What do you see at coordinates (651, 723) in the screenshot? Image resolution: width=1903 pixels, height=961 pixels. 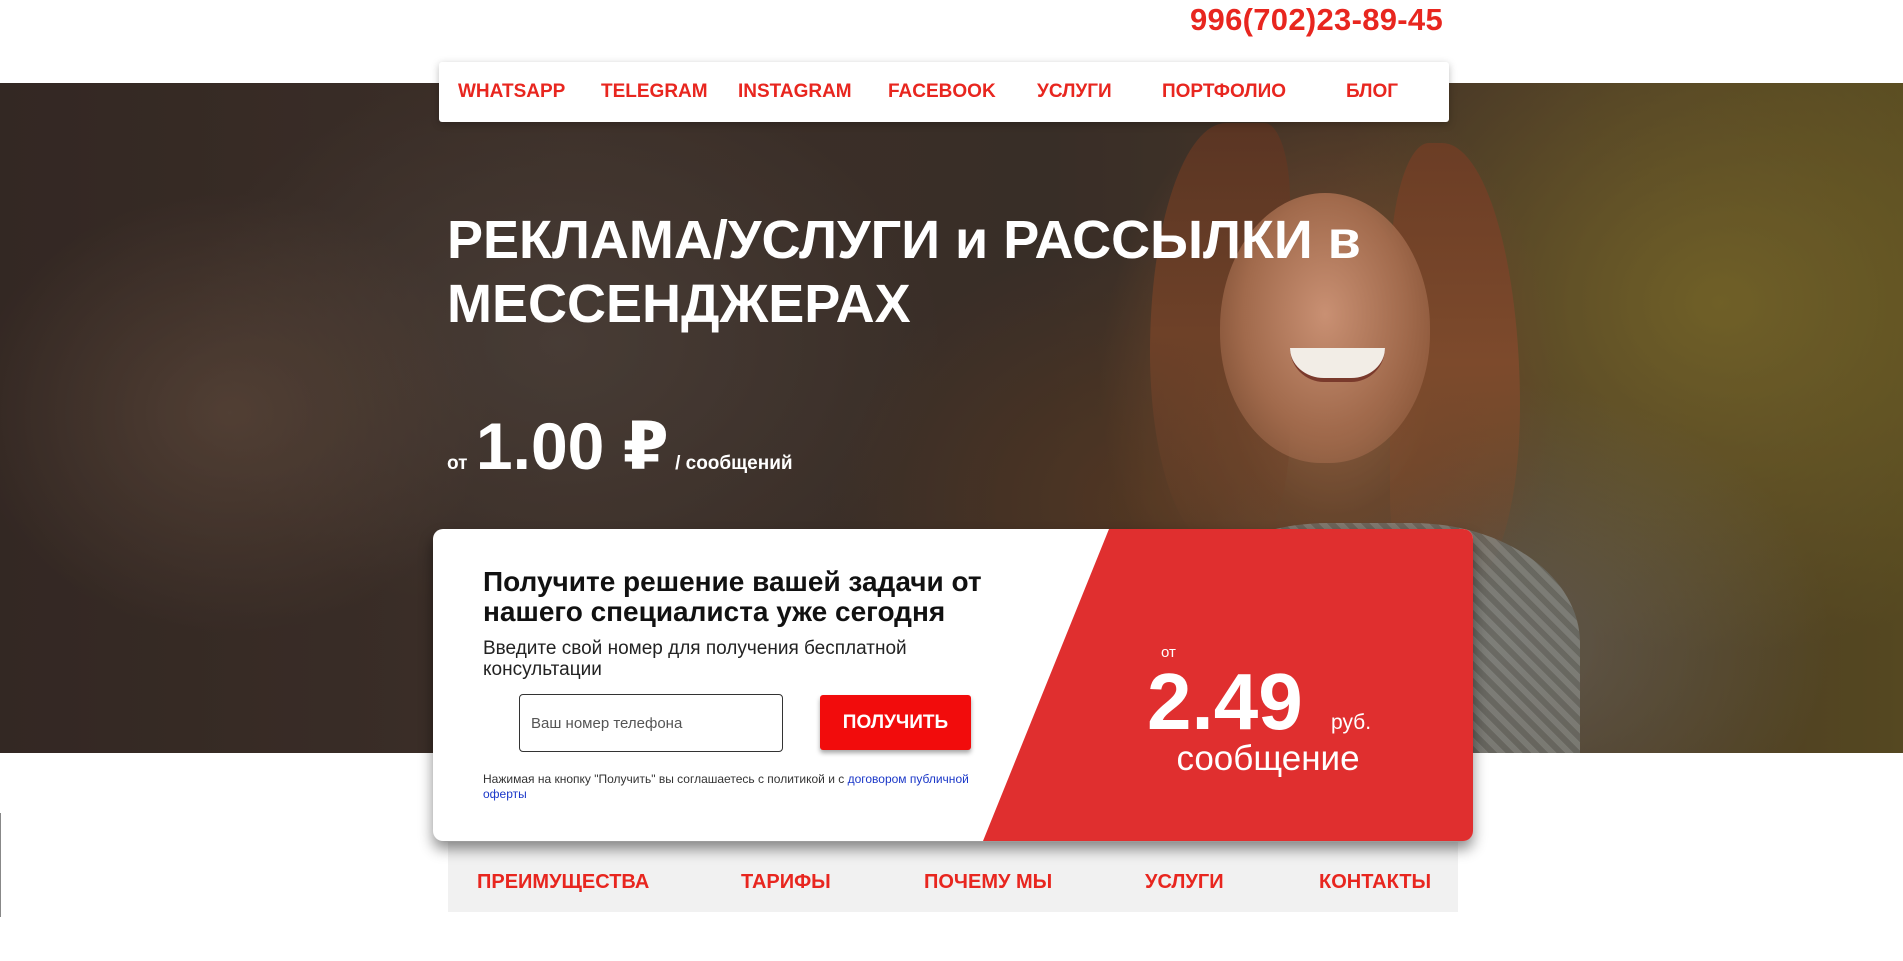 I see `phone-number-input` at bounding box center [651, 723].